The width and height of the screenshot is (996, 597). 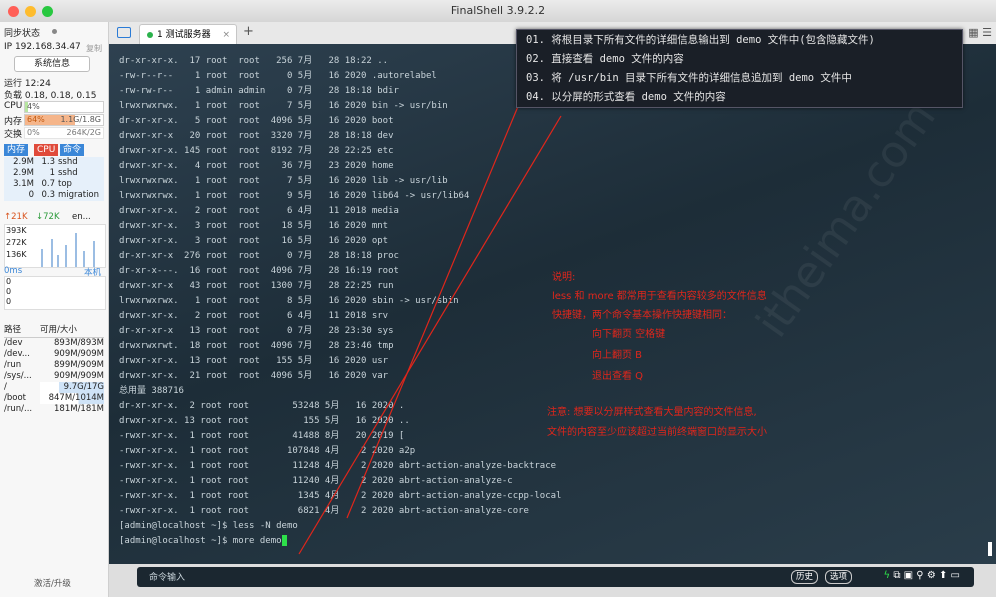 I want to click on folder-icon, so click(x=124, y=32).